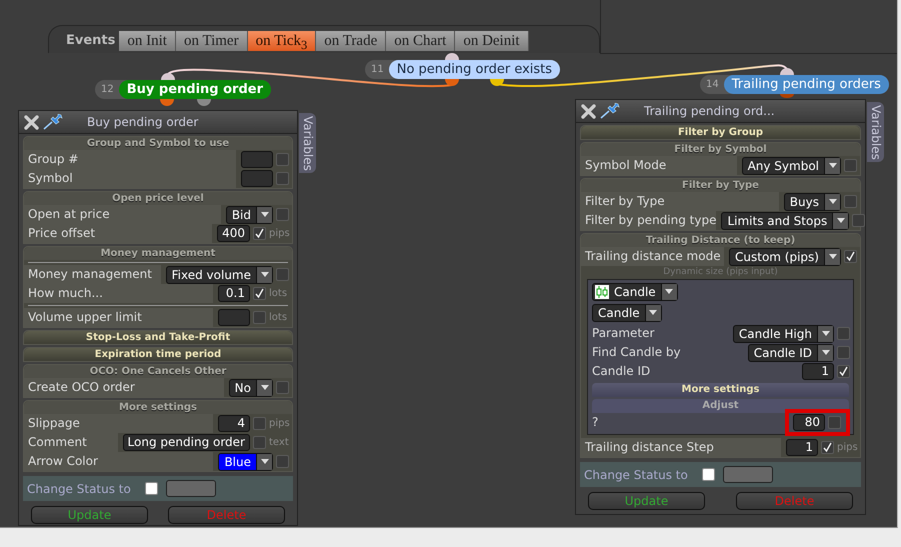 Image resolution: width=901 pixels, height=547 pixels. I want to click on dropdown: Fixed volume, so click(219, 275).